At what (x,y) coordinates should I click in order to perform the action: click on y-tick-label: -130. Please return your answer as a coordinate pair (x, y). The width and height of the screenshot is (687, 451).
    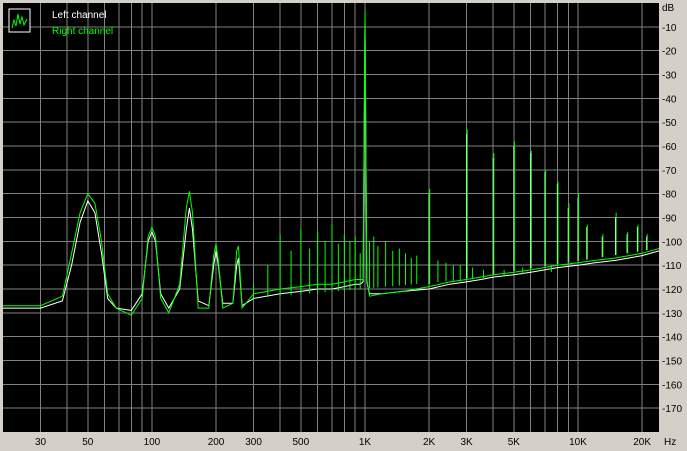
    Looking at the image, I should click on (672, 314).